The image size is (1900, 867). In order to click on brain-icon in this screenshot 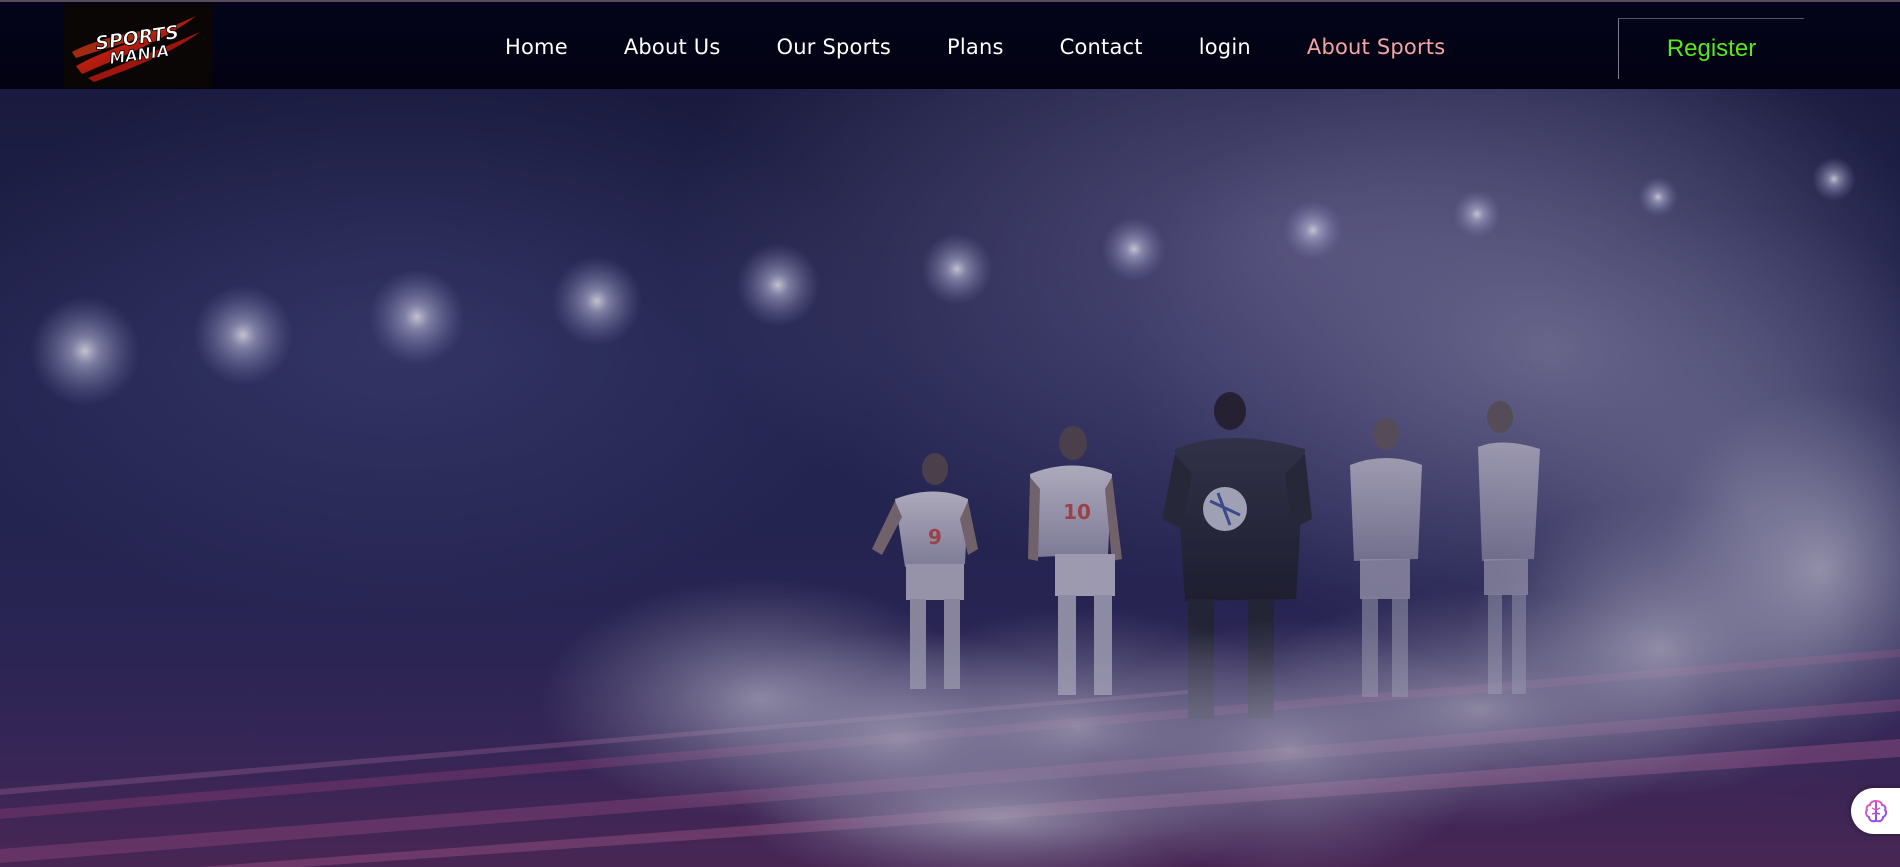, I will do `click(1876, 811)`.